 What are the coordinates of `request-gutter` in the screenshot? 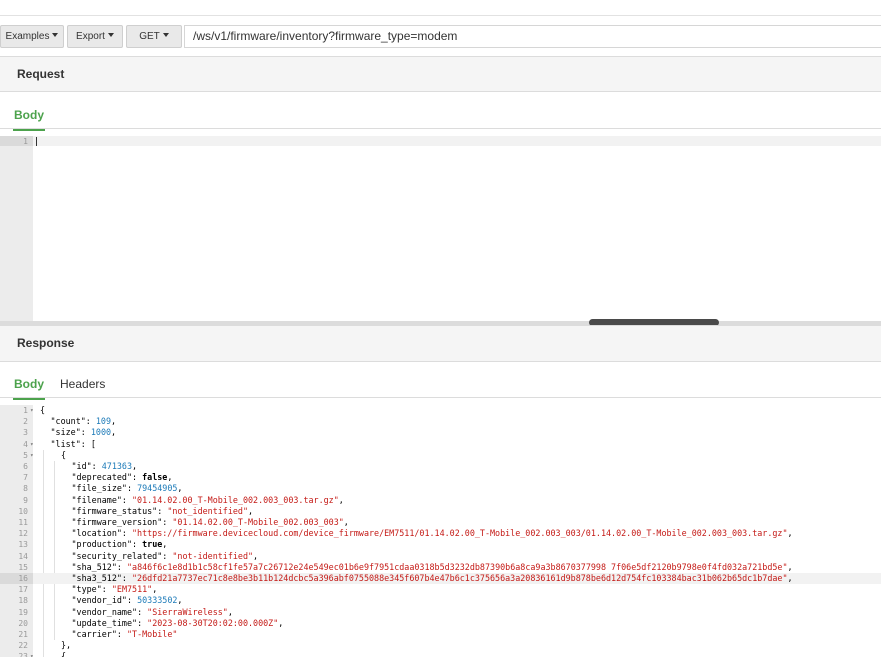 It's located at (16, 228).